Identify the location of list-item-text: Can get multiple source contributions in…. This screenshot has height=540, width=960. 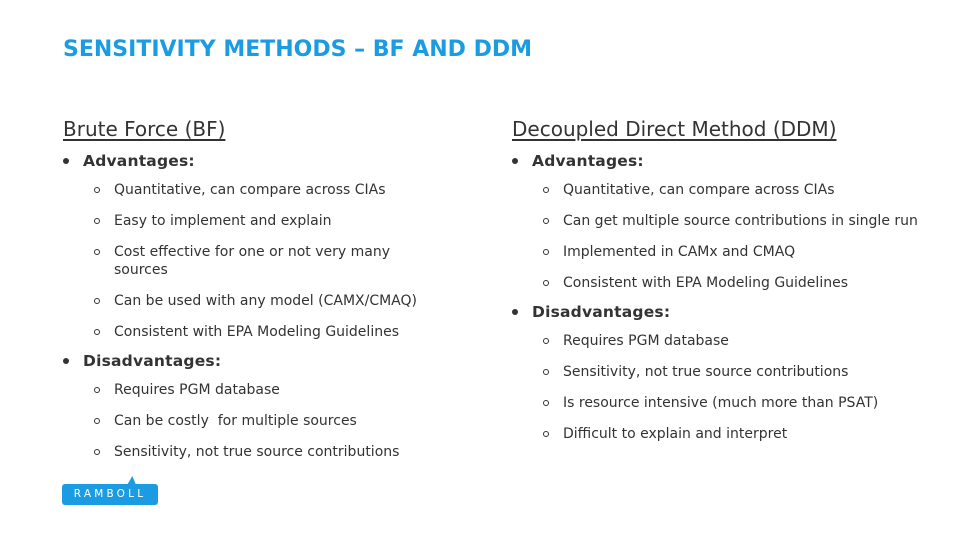
(740, 221).